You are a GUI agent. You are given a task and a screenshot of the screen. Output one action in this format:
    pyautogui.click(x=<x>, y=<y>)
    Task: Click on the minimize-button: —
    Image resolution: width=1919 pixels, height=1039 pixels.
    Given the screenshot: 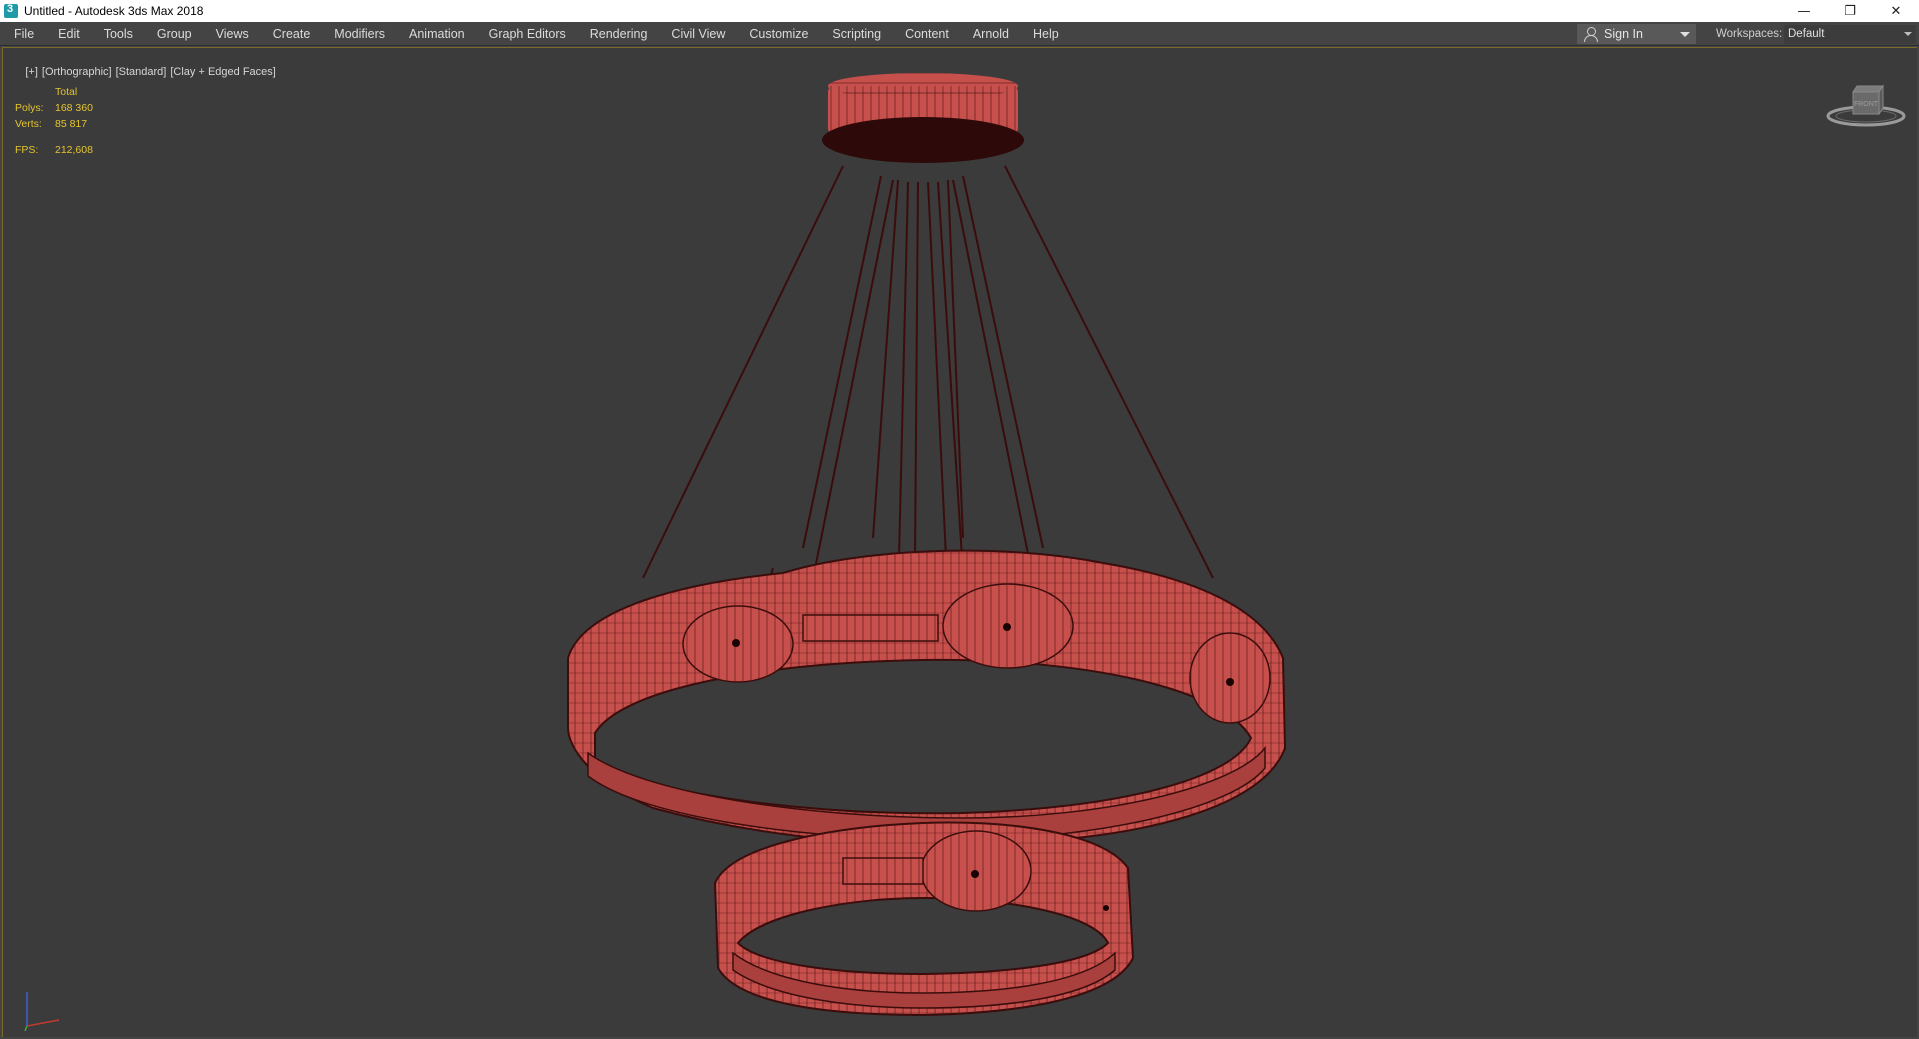 What is the action you would take?
    pyautogui.click(x=1804, y=11)
    